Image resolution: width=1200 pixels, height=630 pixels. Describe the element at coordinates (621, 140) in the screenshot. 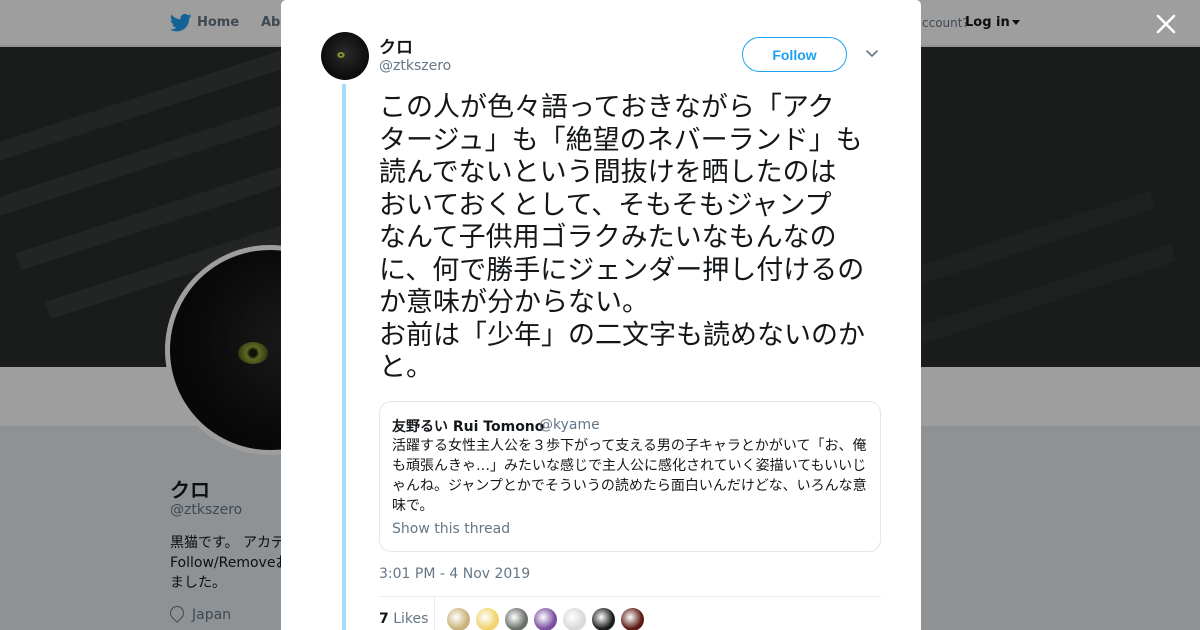

I see `tweet-line: タージュ」も「絶望のネバーランド」も` at that location.